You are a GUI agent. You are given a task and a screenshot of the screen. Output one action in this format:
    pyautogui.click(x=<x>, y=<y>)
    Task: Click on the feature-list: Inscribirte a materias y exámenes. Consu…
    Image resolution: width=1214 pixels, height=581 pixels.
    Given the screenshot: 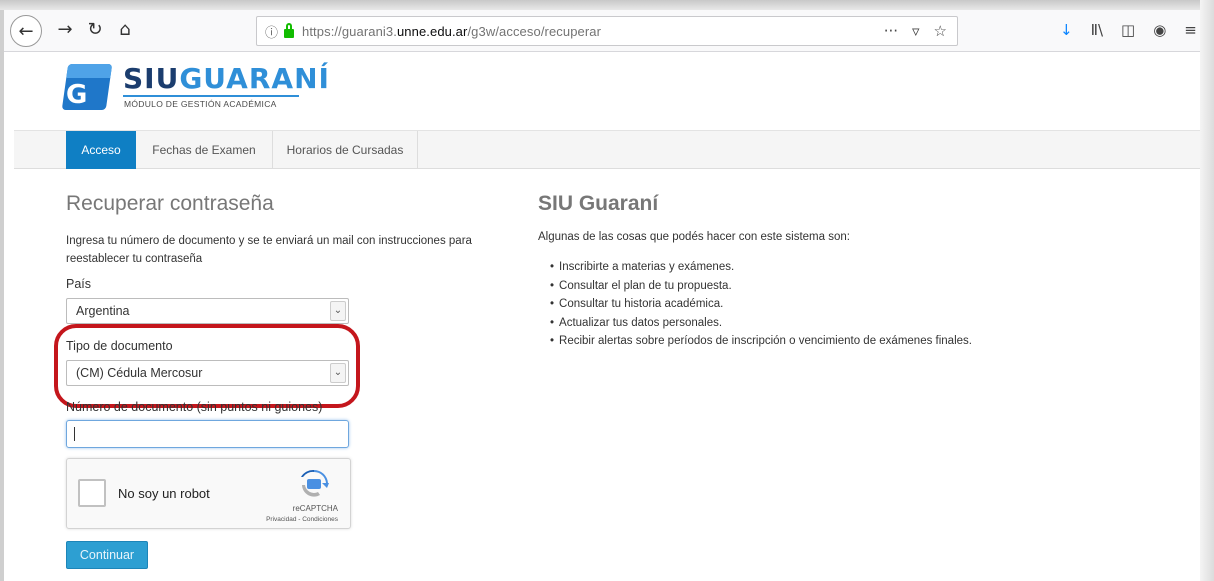 What is the action you would take?
    pyautogui.click(x=761, y=304)
    